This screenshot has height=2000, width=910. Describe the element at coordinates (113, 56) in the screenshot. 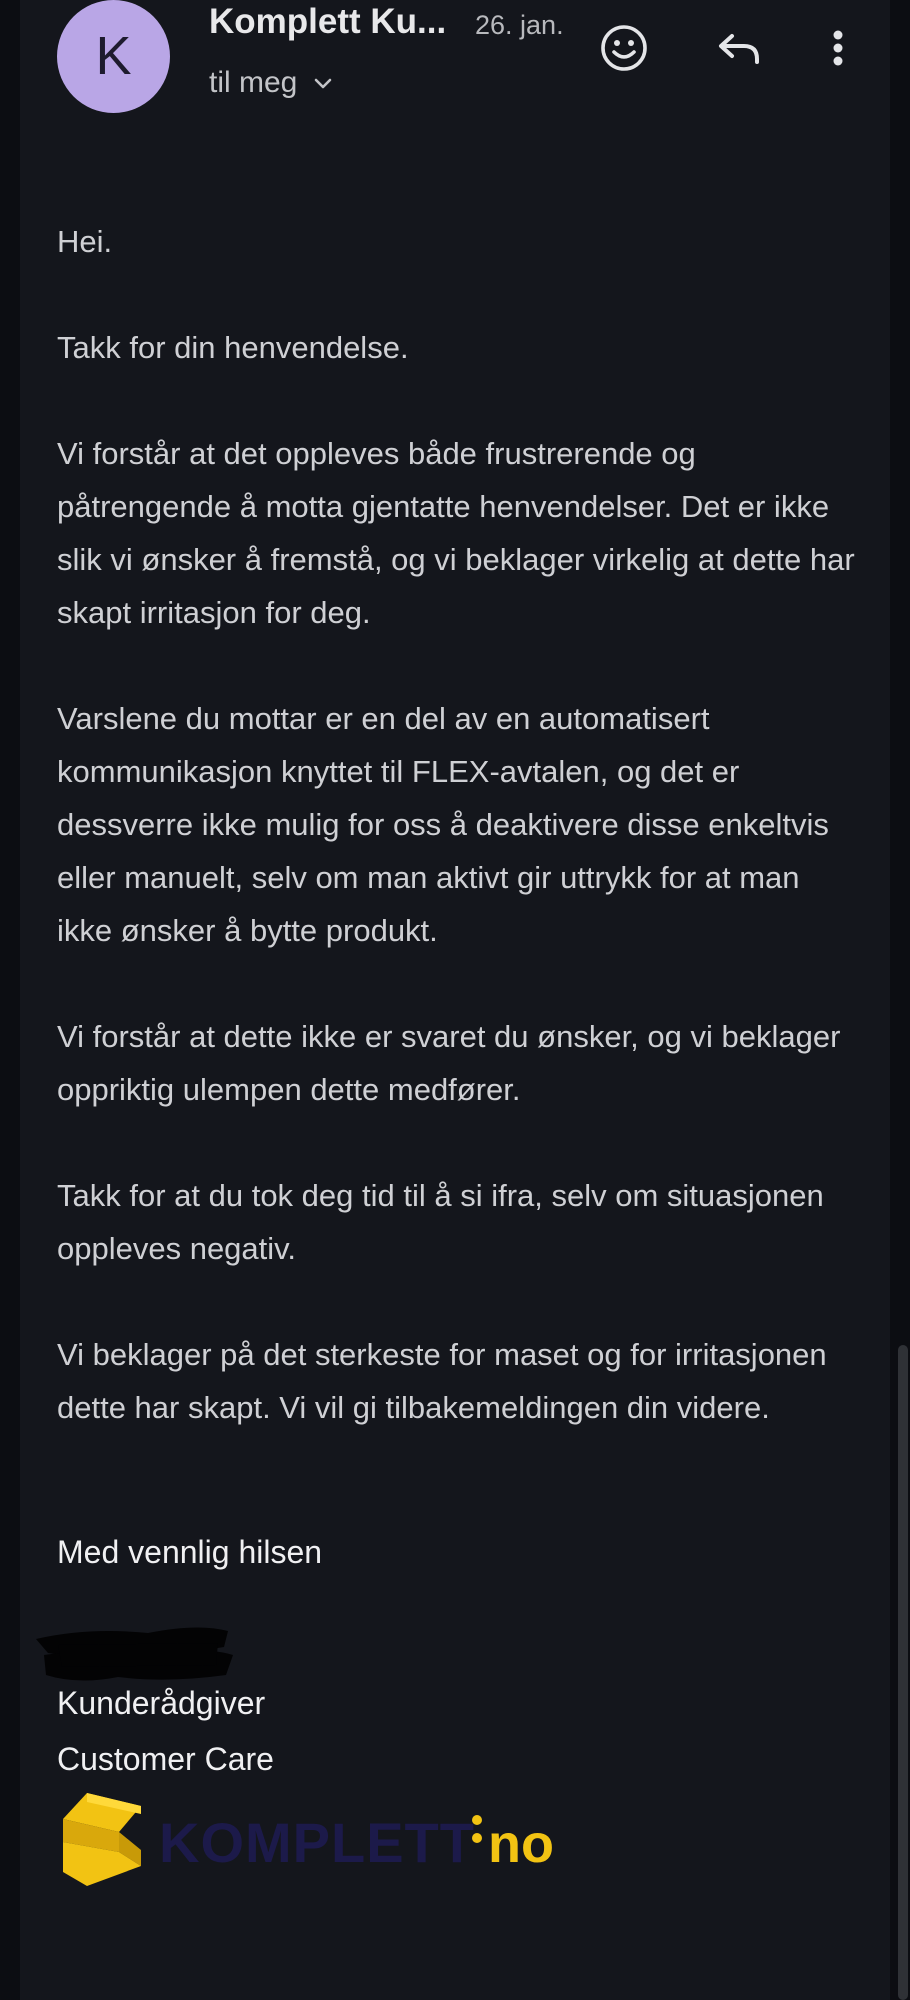

I see `sender-avatar: K` at that location.